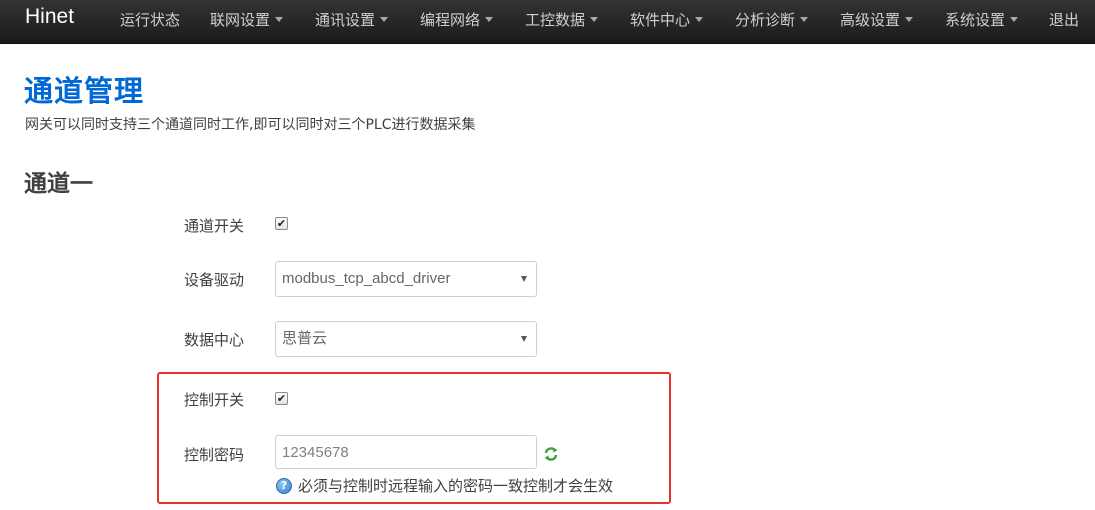 This screenshot has height=510, width=1095. I want to click on nav-item-label: 编程网络, so click(450, 20).